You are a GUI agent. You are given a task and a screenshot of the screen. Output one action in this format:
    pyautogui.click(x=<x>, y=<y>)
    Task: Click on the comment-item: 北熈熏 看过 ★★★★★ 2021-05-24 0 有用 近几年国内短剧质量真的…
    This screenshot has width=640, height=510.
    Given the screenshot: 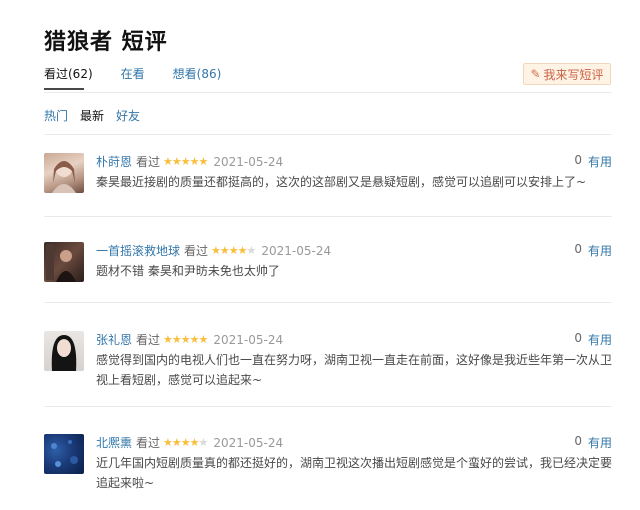 What is the action you would take?
    pyautogui.click(x=328, y=469)
    